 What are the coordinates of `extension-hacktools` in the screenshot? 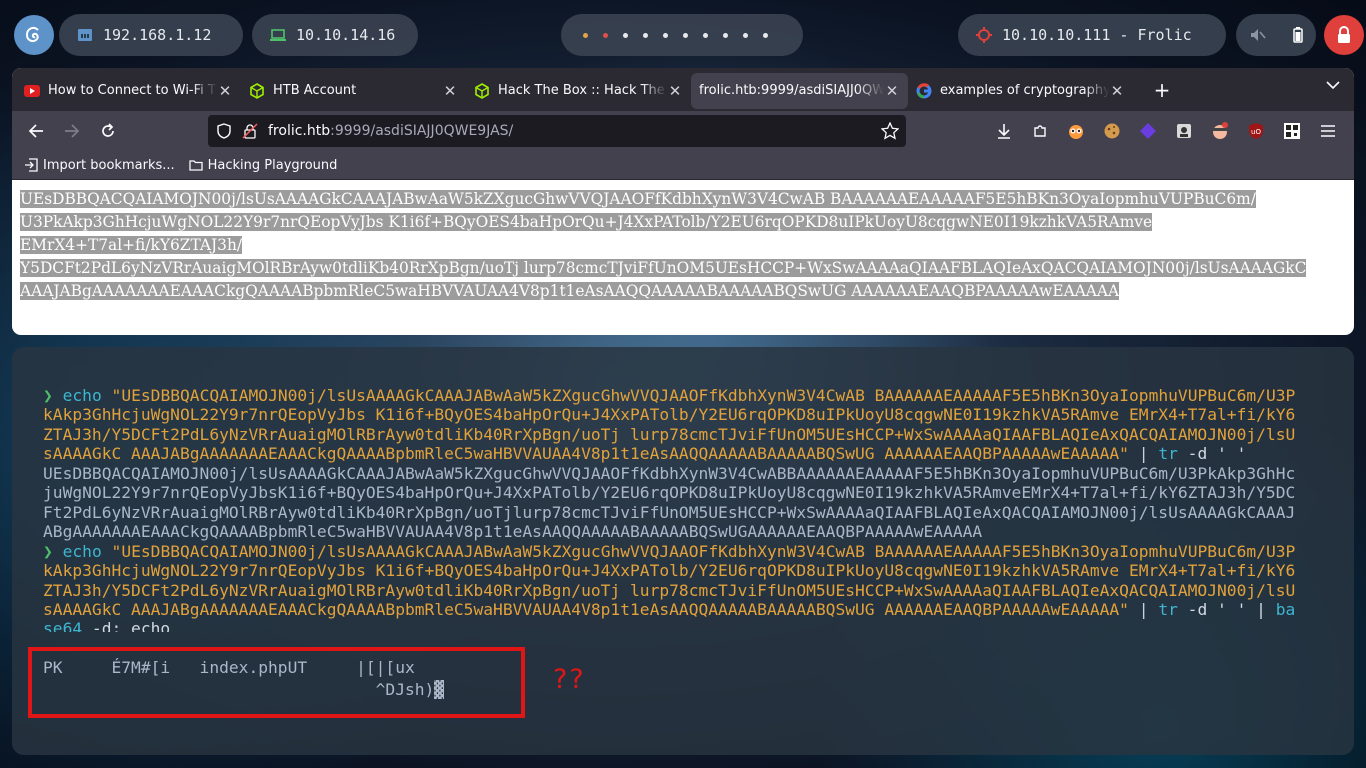 It's located at (1220, 131).